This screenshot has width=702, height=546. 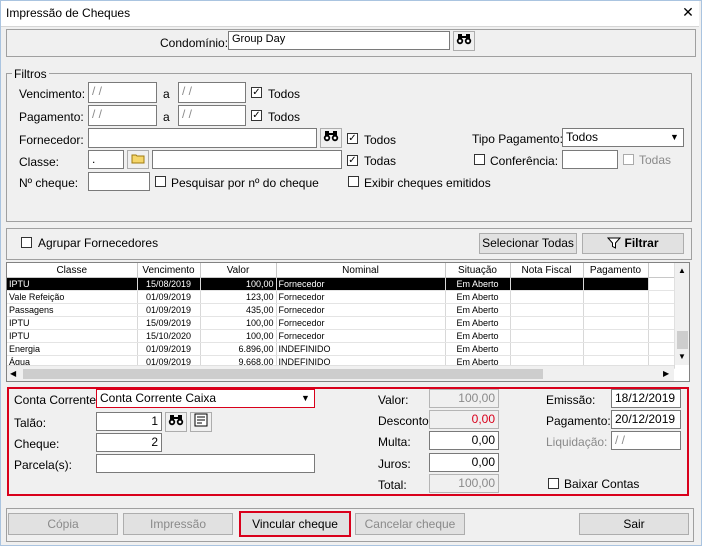 I want to click on column-header-pagamento: Pagamento, so click(x=616, y=270).